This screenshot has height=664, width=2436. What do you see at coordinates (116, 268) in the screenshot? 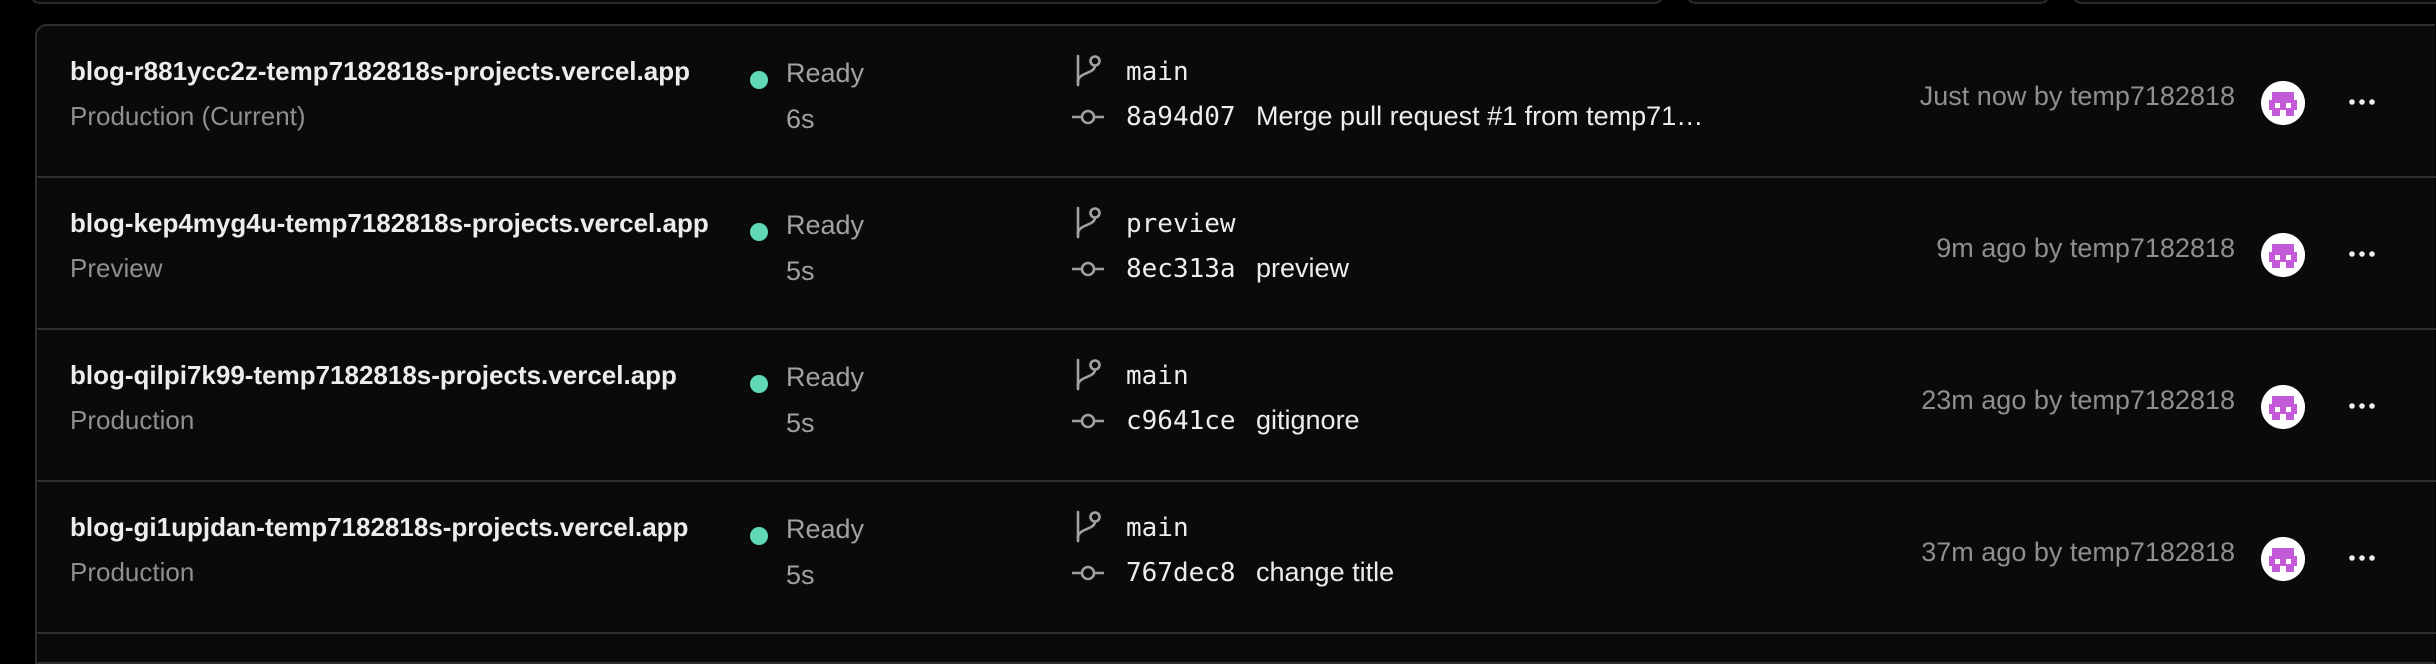
I see `deployment-environment: Preview` at bounding box center [116, 268].